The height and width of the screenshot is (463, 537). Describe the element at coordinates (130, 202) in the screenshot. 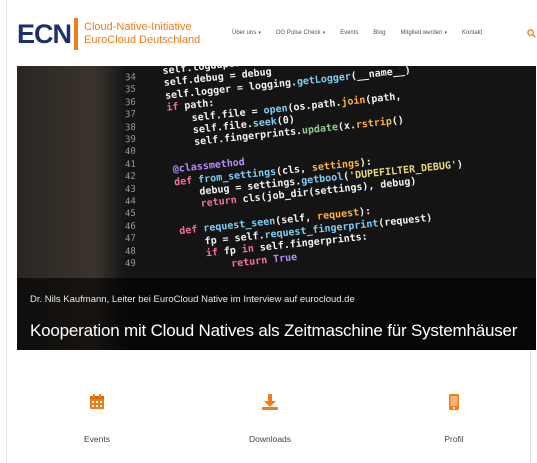

I see `code-line-number: 44` at that location.